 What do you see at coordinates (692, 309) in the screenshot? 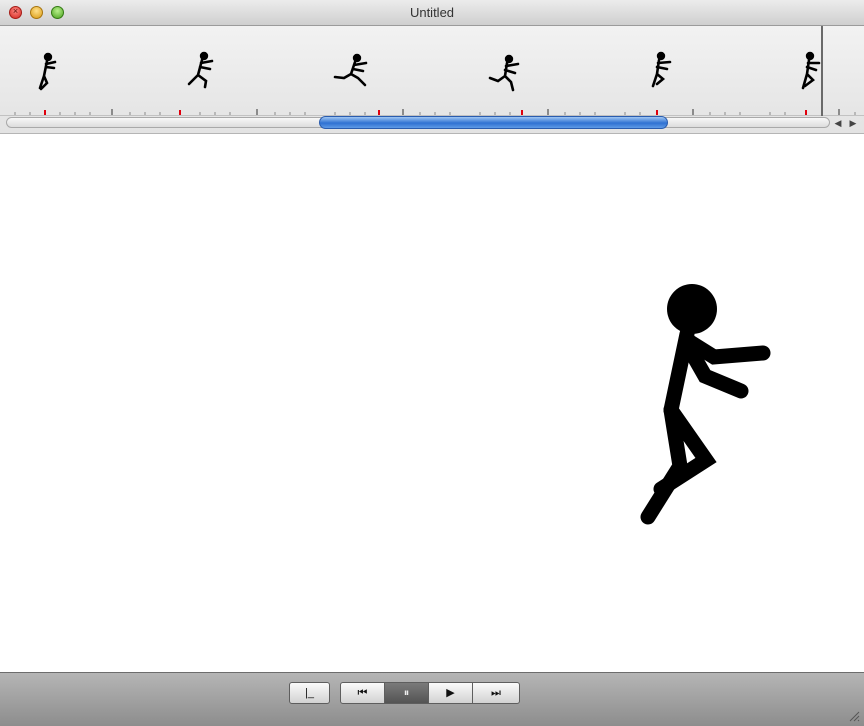
I see `stick-figure-head` at bounding box center [692, 309].